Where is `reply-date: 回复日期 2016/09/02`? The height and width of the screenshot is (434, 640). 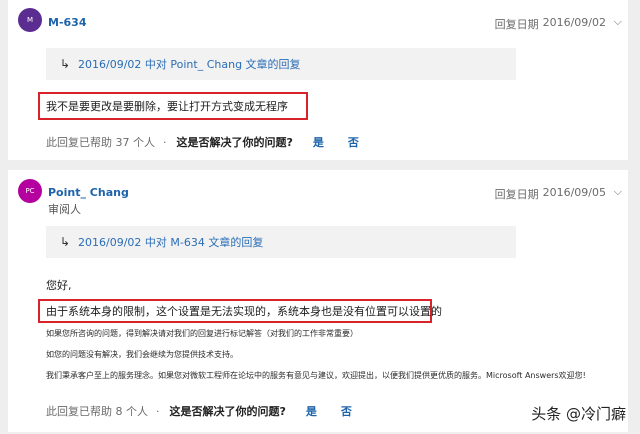
reply-date: 回复日期 2016/09/02 is located at coordinates (550, 24).